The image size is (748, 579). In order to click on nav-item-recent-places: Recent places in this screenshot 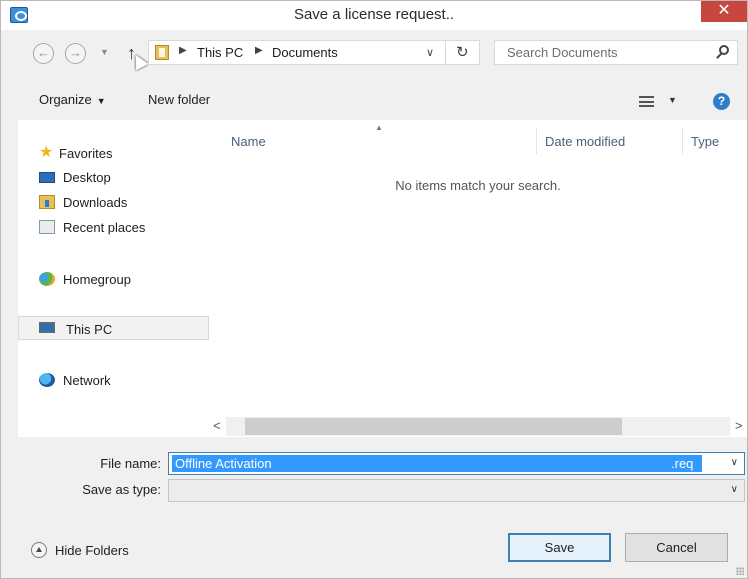, I will do `click(113, 227)`.